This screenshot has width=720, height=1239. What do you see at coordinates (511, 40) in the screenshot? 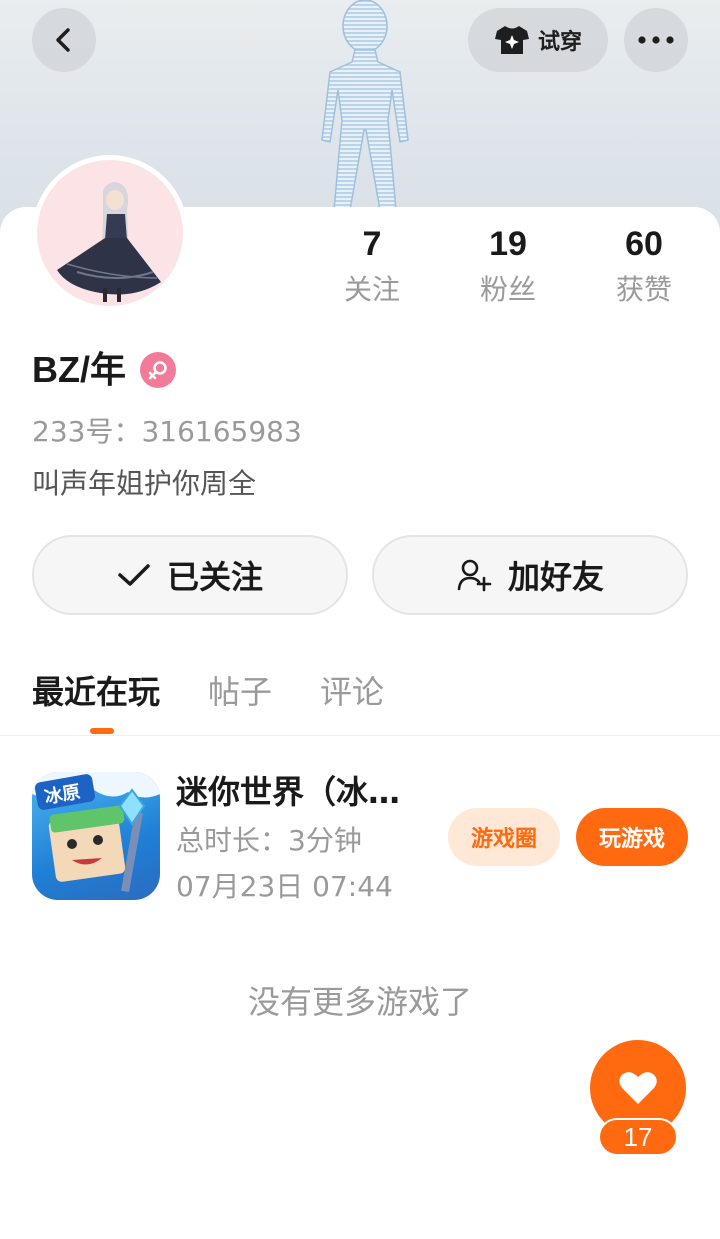
I see `tshirt-sparkle-icon` at bounding box center [511, 40].